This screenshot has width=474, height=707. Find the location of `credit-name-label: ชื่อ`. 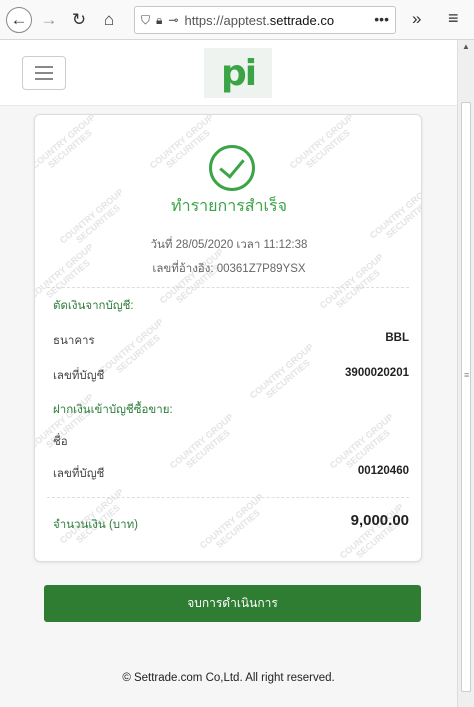

credit-name-label: ชื่อ is located at coordinates (60, 442).